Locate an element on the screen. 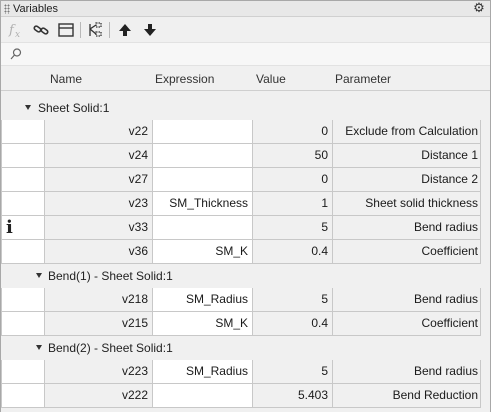 This screenshot has width=491, height=412. info-icon: i is located at coordinates (9, 228).